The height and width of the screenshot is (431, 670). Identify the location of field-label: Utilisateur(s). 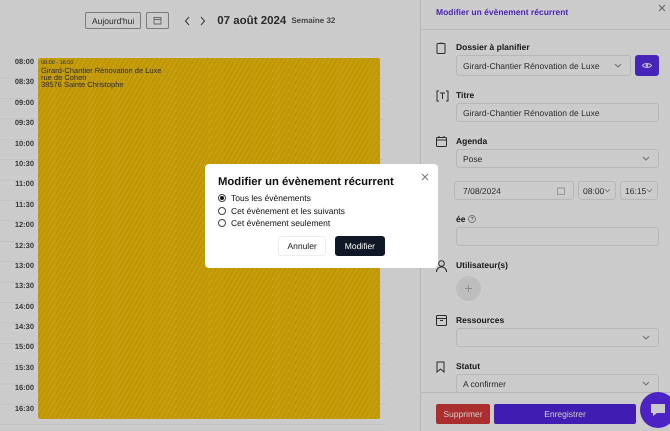
(482, 265).